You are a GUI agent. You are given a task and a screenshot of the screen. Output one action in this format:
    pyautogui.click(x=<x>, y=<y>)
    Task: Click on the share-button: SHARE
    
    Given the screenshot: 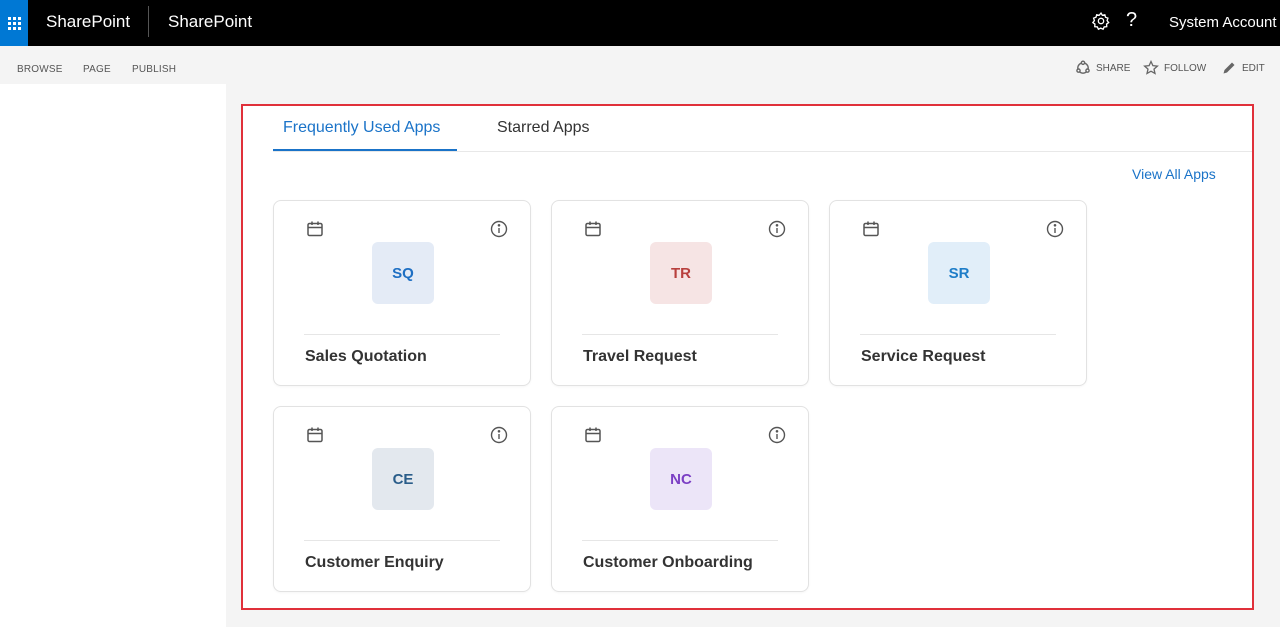 What is the action you would take?
    pyautogui.click(x=1102, y=68)
    